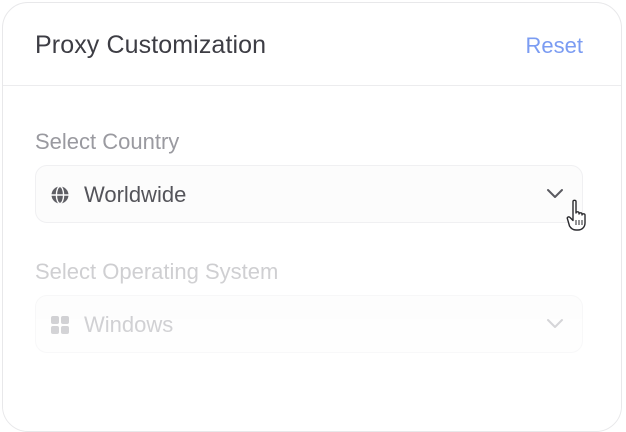 This screenshot has height=432, width=626. Describe the element at coordinates (135, 194) in the screenshot. I see `country-select-value: Worldwide` at that location.